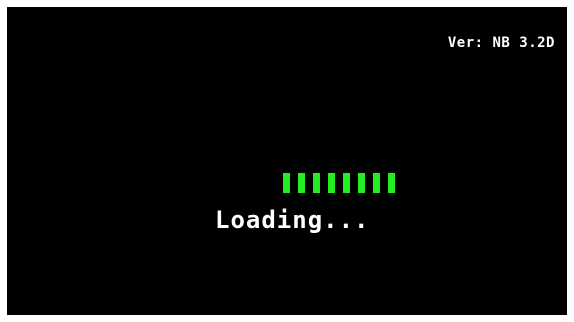 The height and width of the screenshot is (322, 574). I want to click on version-label: Ver: NB 3.2D, so click(501, 43).